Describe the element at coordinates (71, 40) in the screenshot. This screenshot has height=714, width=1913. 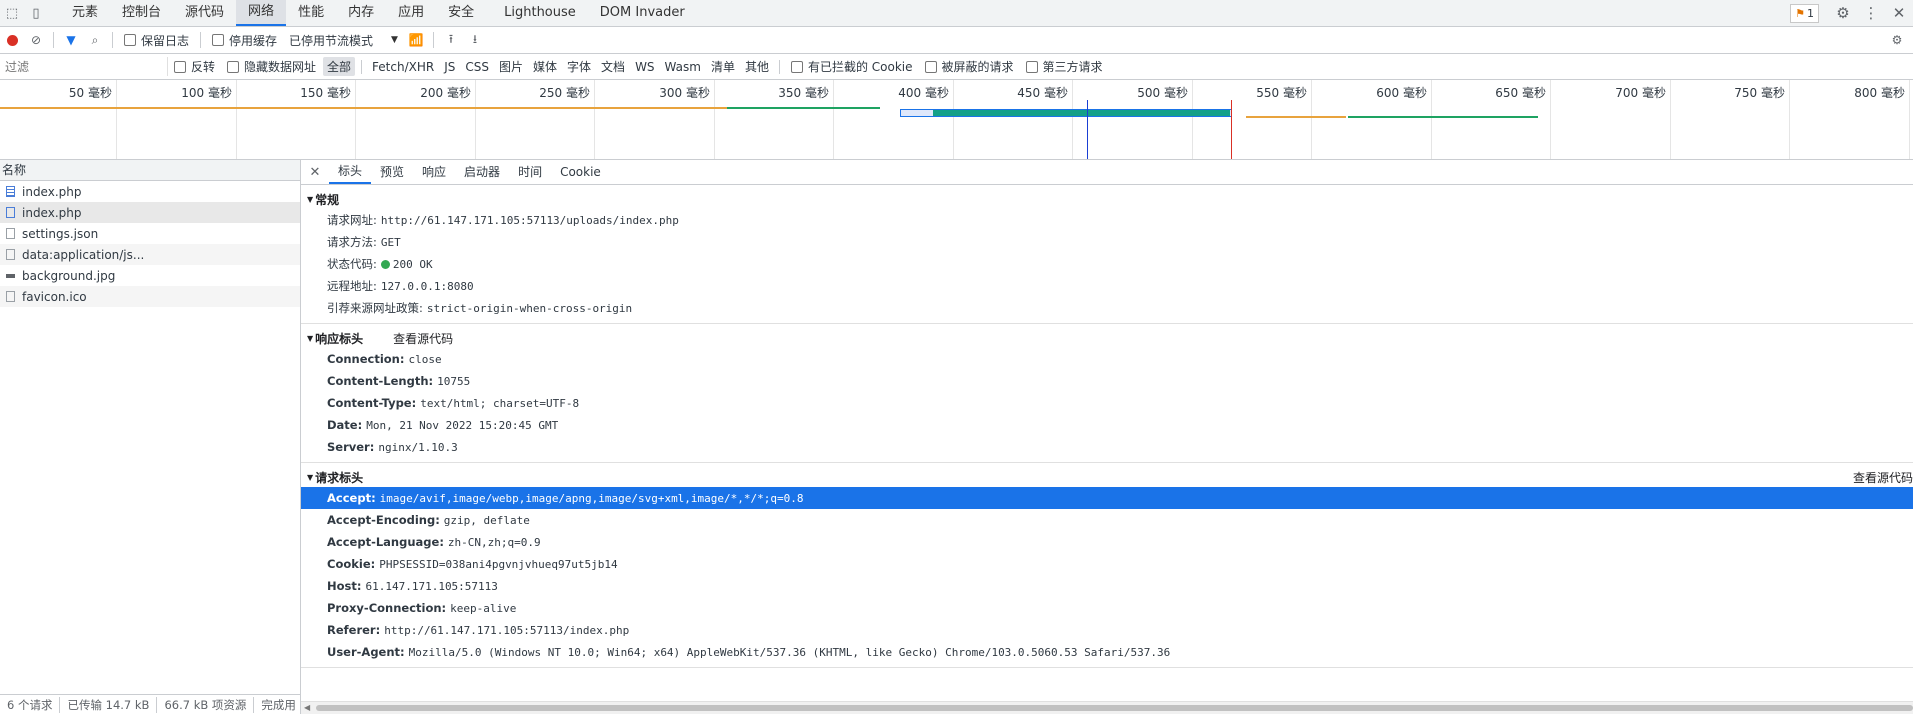
I see `filter-toggle-button: ▼` at that location.